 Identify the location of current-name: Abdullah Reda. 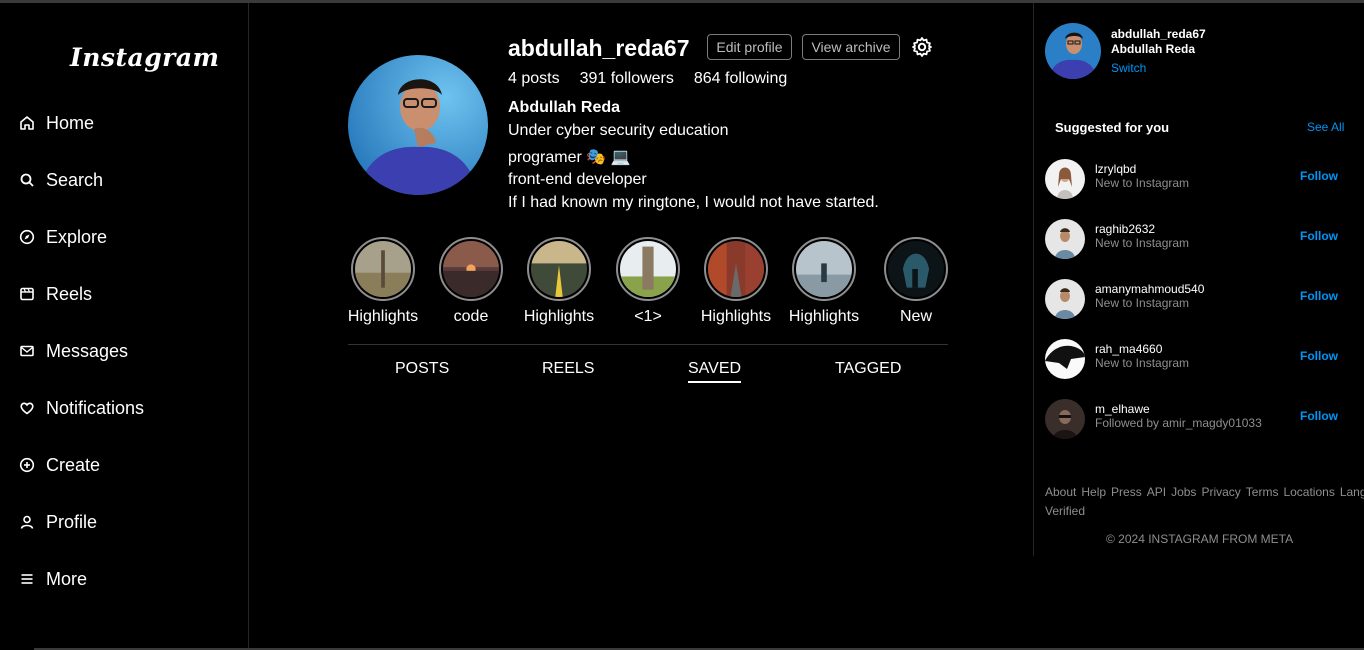
(1153, 49).